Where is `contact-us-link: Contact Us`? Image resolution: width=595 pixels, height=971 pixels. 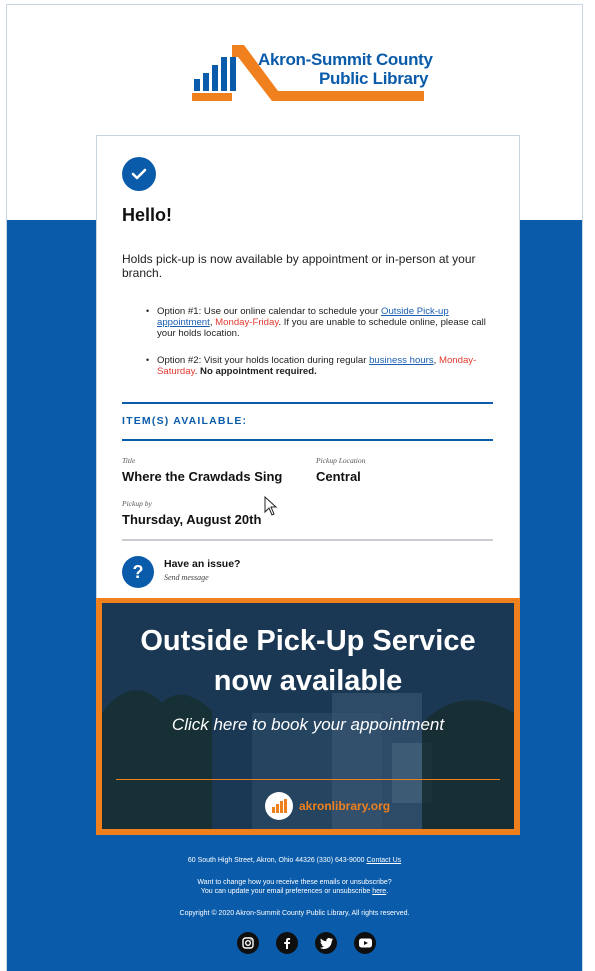 contact-us-link: Contact Us is located at coordinates (384, 860).